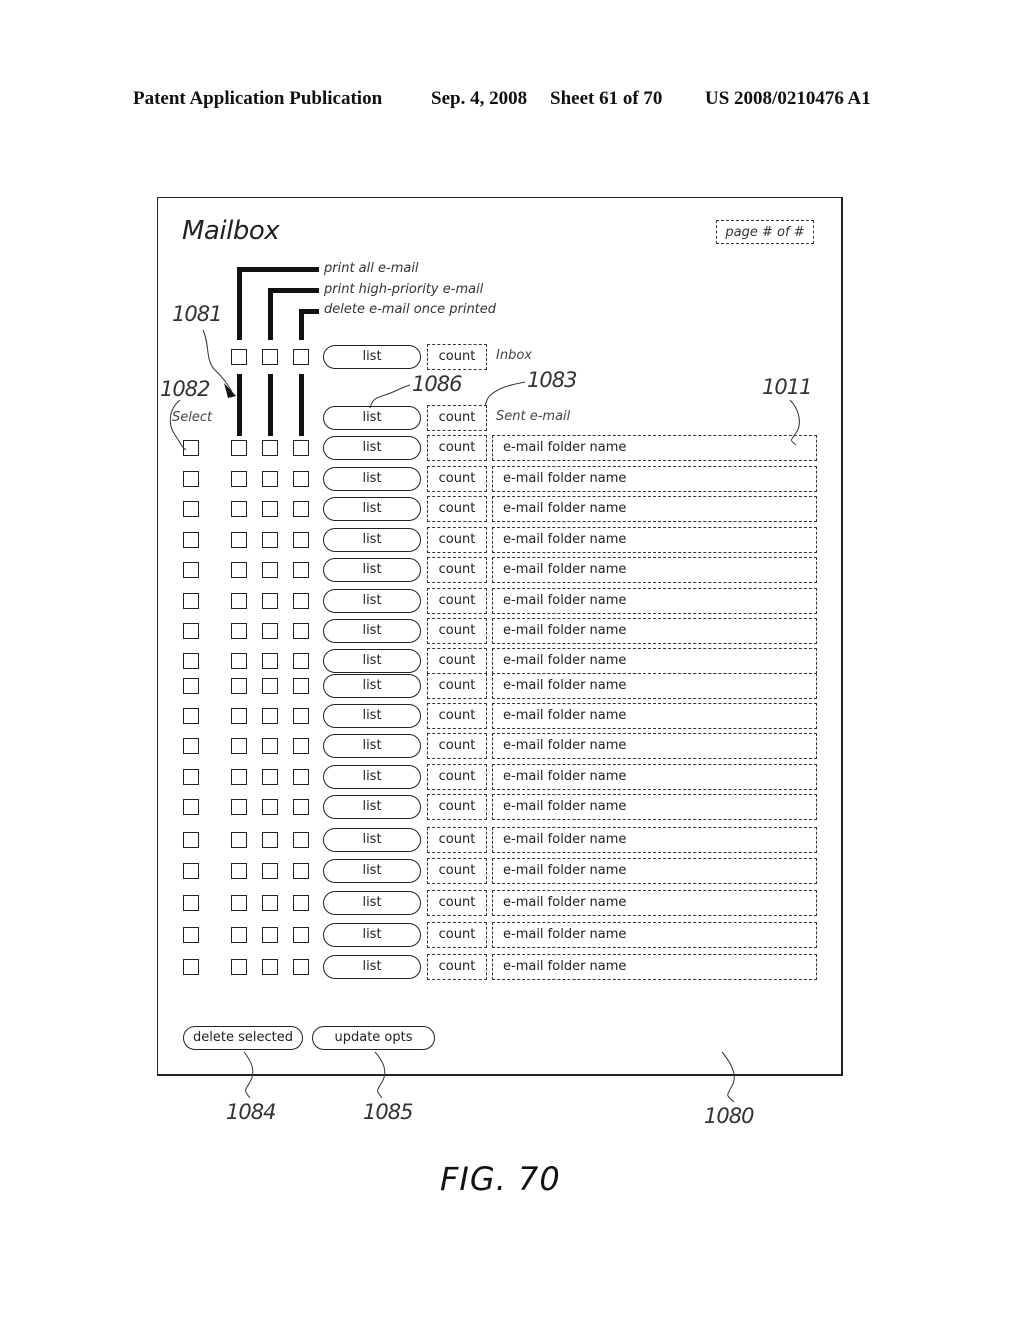 Image resolution: width=1024 pixels, height=1320 pixels. Describe the element at coordinates (243, 1038) in the screenshot. I see `delete-selected-button: delete selected` at that location.